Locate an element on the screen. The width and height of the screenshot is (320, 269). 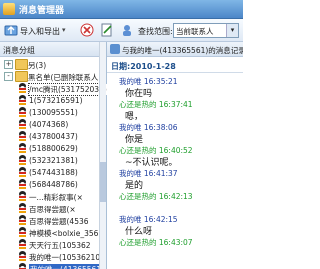
tree-contact: 我的唯一(105362105 is located at coordinates (53, 256).